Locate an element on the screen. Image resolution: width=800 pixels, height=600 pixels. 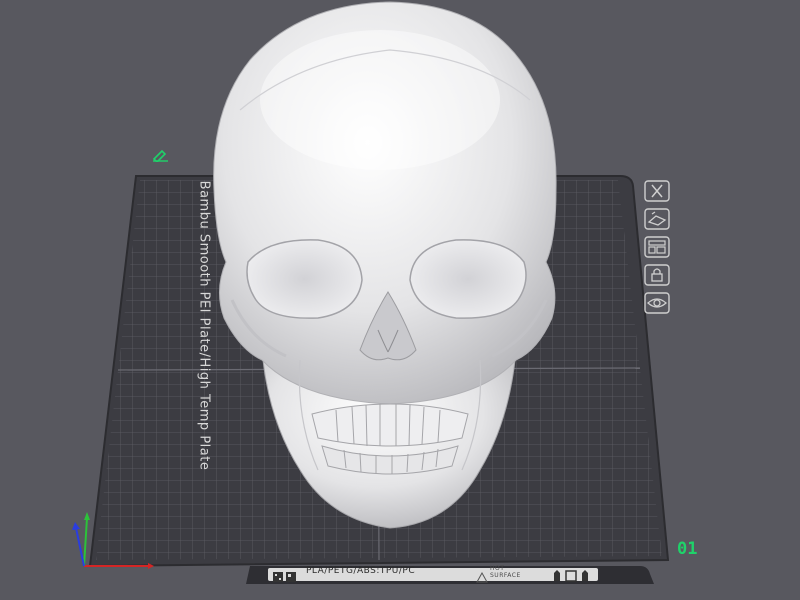
plate-qr-icon is located at coordinates (285, 575).